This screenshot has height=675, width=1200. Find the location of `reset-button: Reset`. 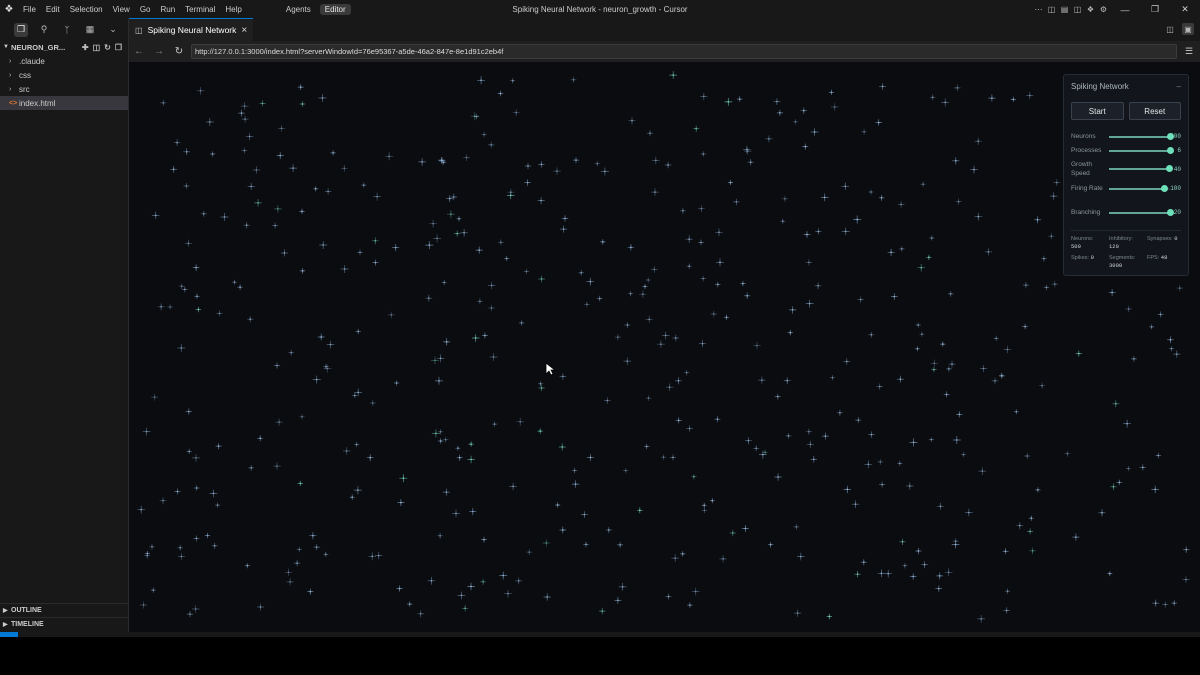

reset-button: Reset is located at coordinates (1154, 111).